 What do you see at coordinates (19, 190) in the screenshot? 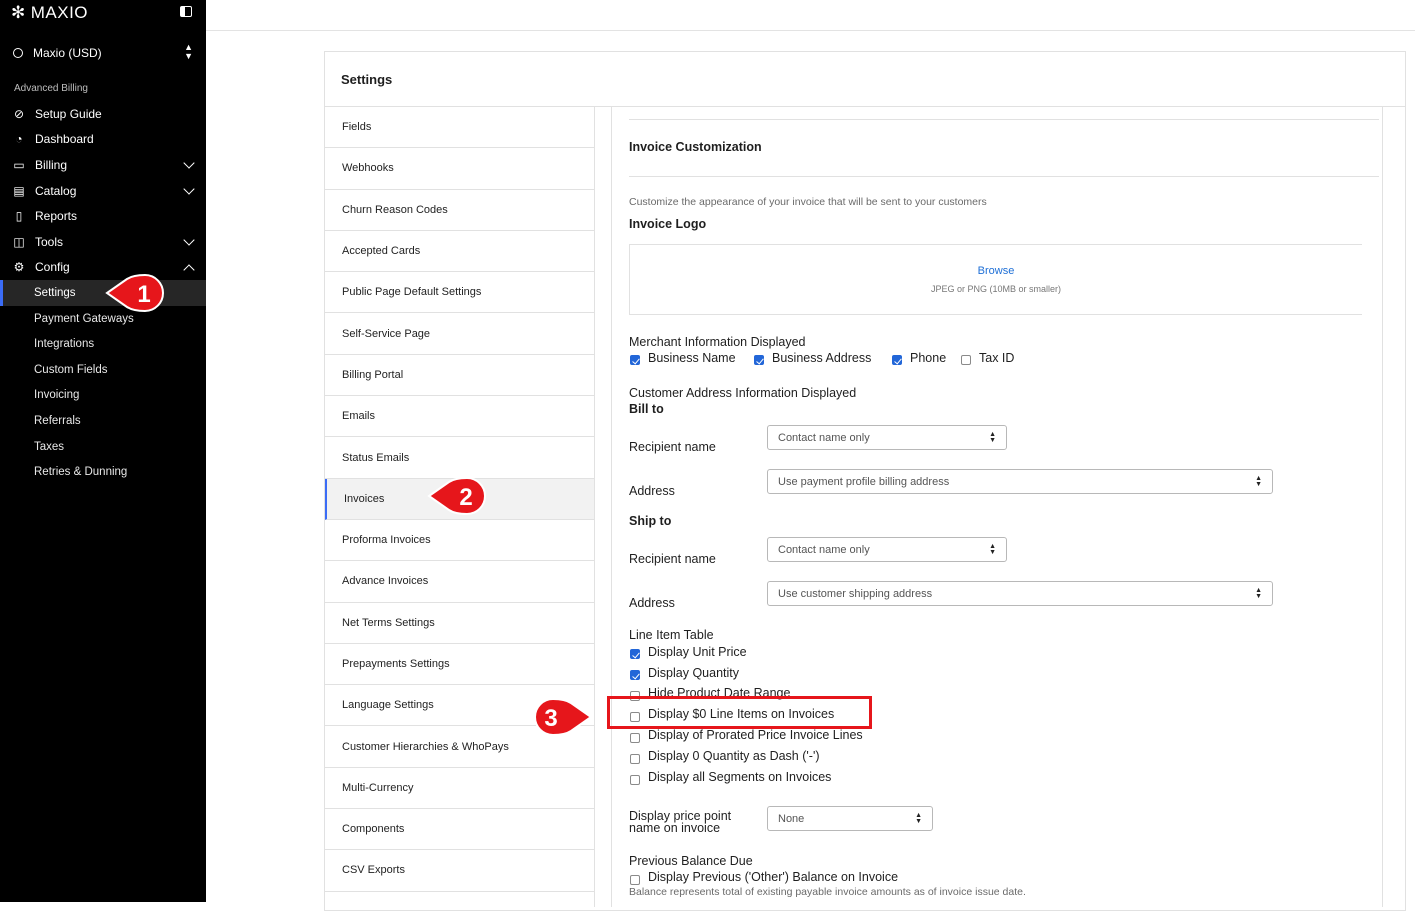
I see `book-icon: ▤` at bounding box center [19, 190].